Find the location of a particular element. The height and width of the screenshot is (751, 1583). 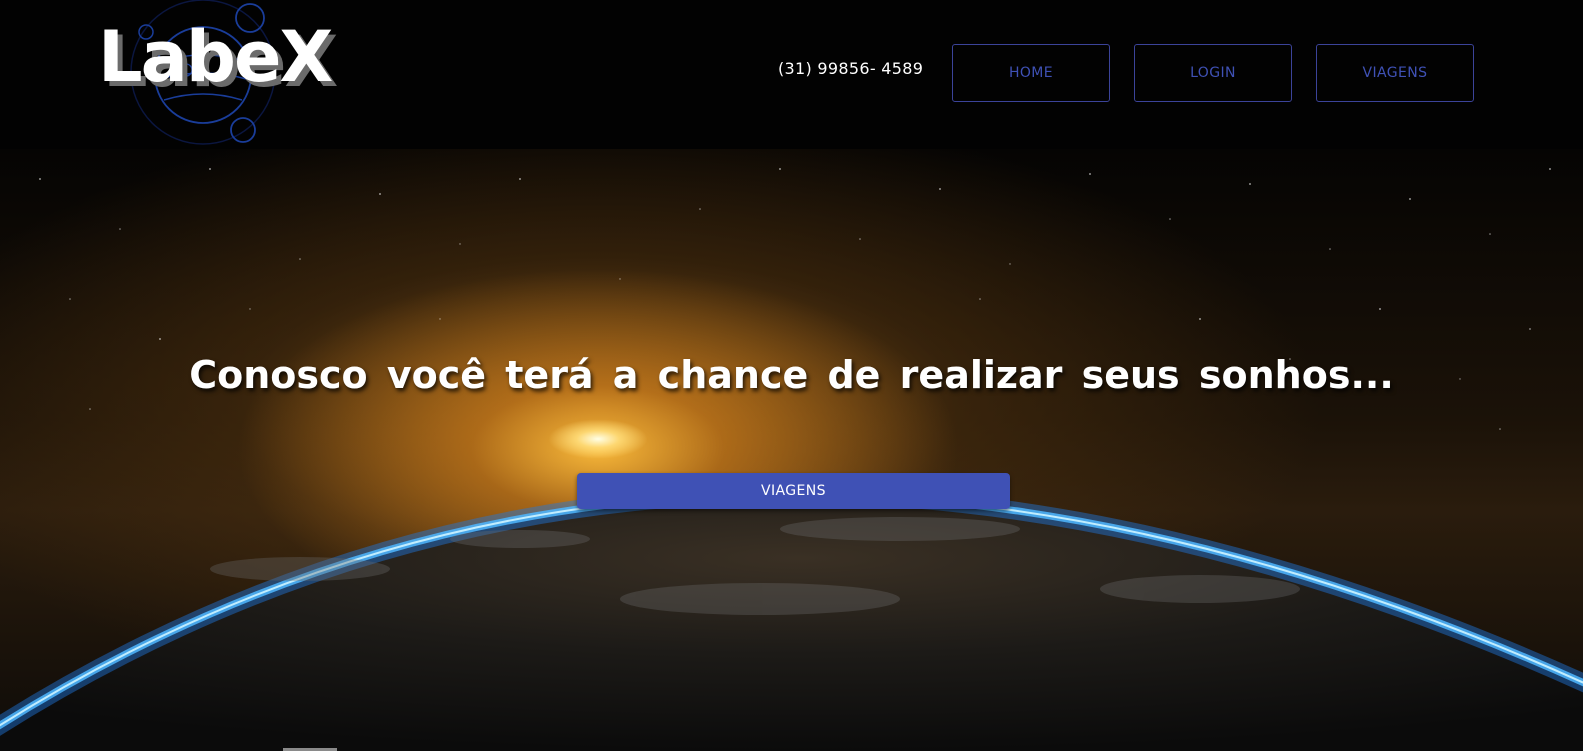

logo: LabeX is located at coordinates (218, 74).